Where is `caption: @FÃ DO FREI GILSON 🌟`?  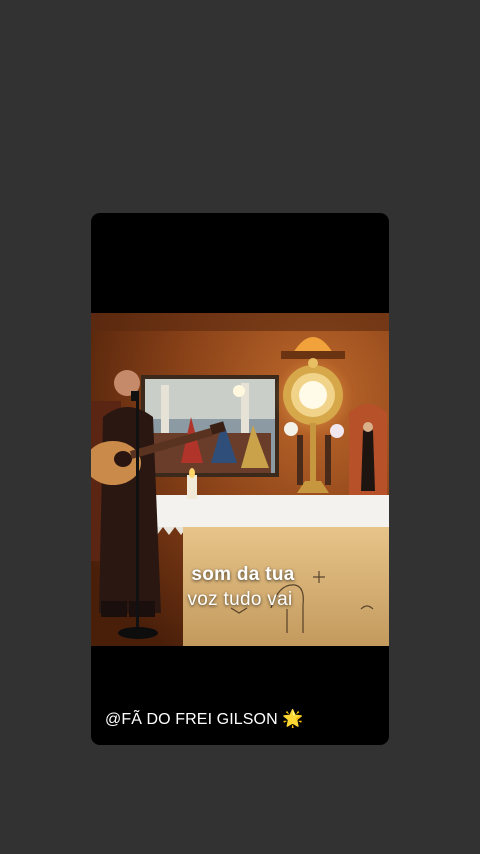
caption: @FÃ DO FREI GILSON 🌟 is located at coordinates (204, 719).